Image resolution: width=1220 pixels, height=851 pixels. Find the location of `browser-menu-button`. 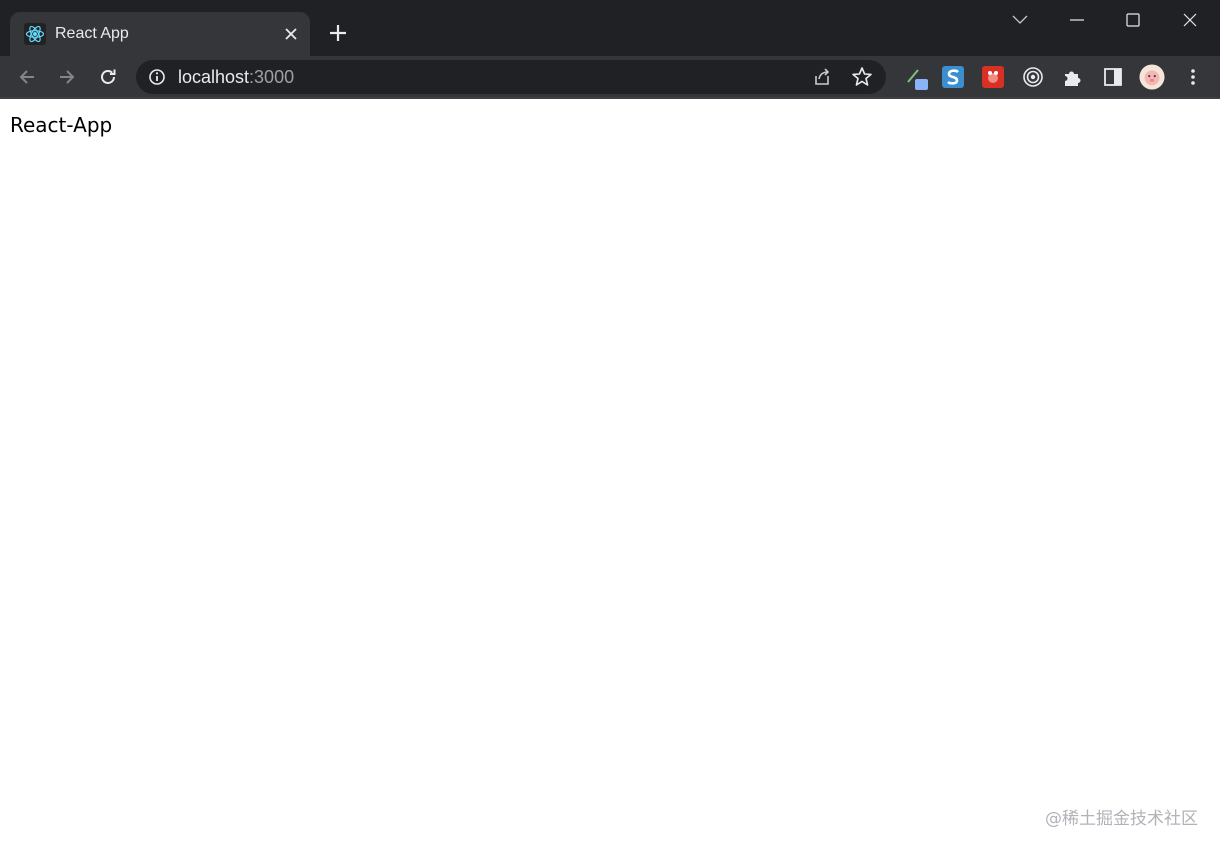

browser-menu-button is located at coordinates (1193, 77).